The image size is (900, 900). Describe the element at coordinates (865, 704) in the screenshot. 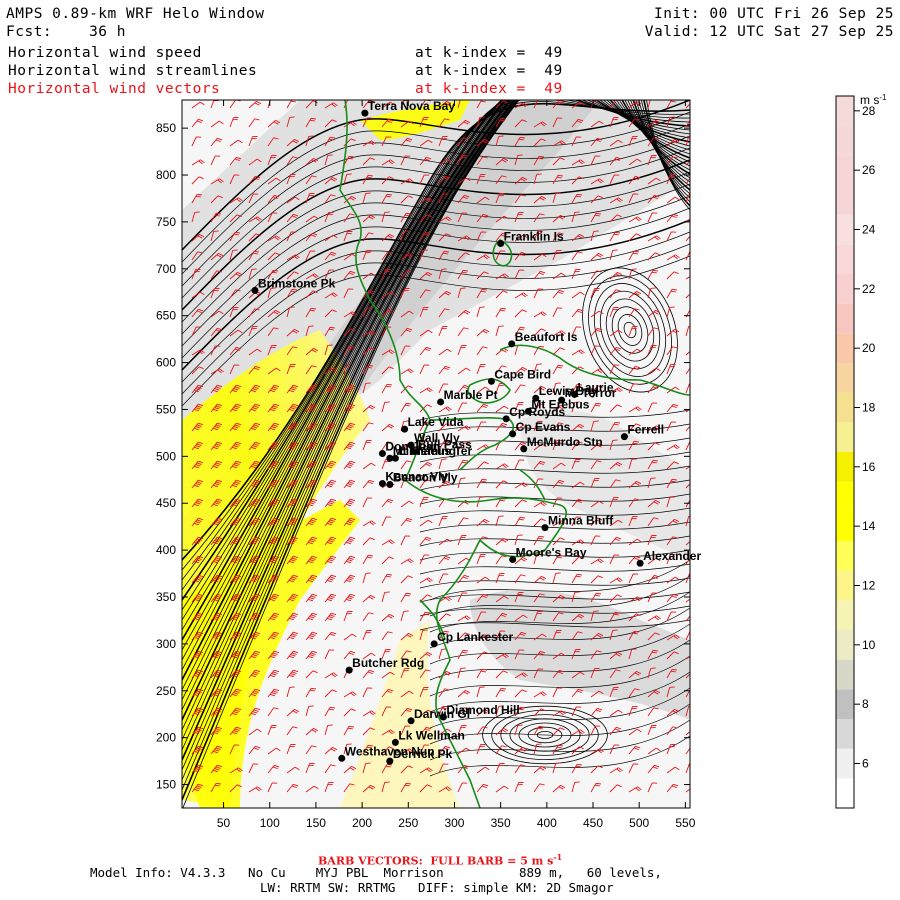

I see `colorbar-label: 8` at that location.